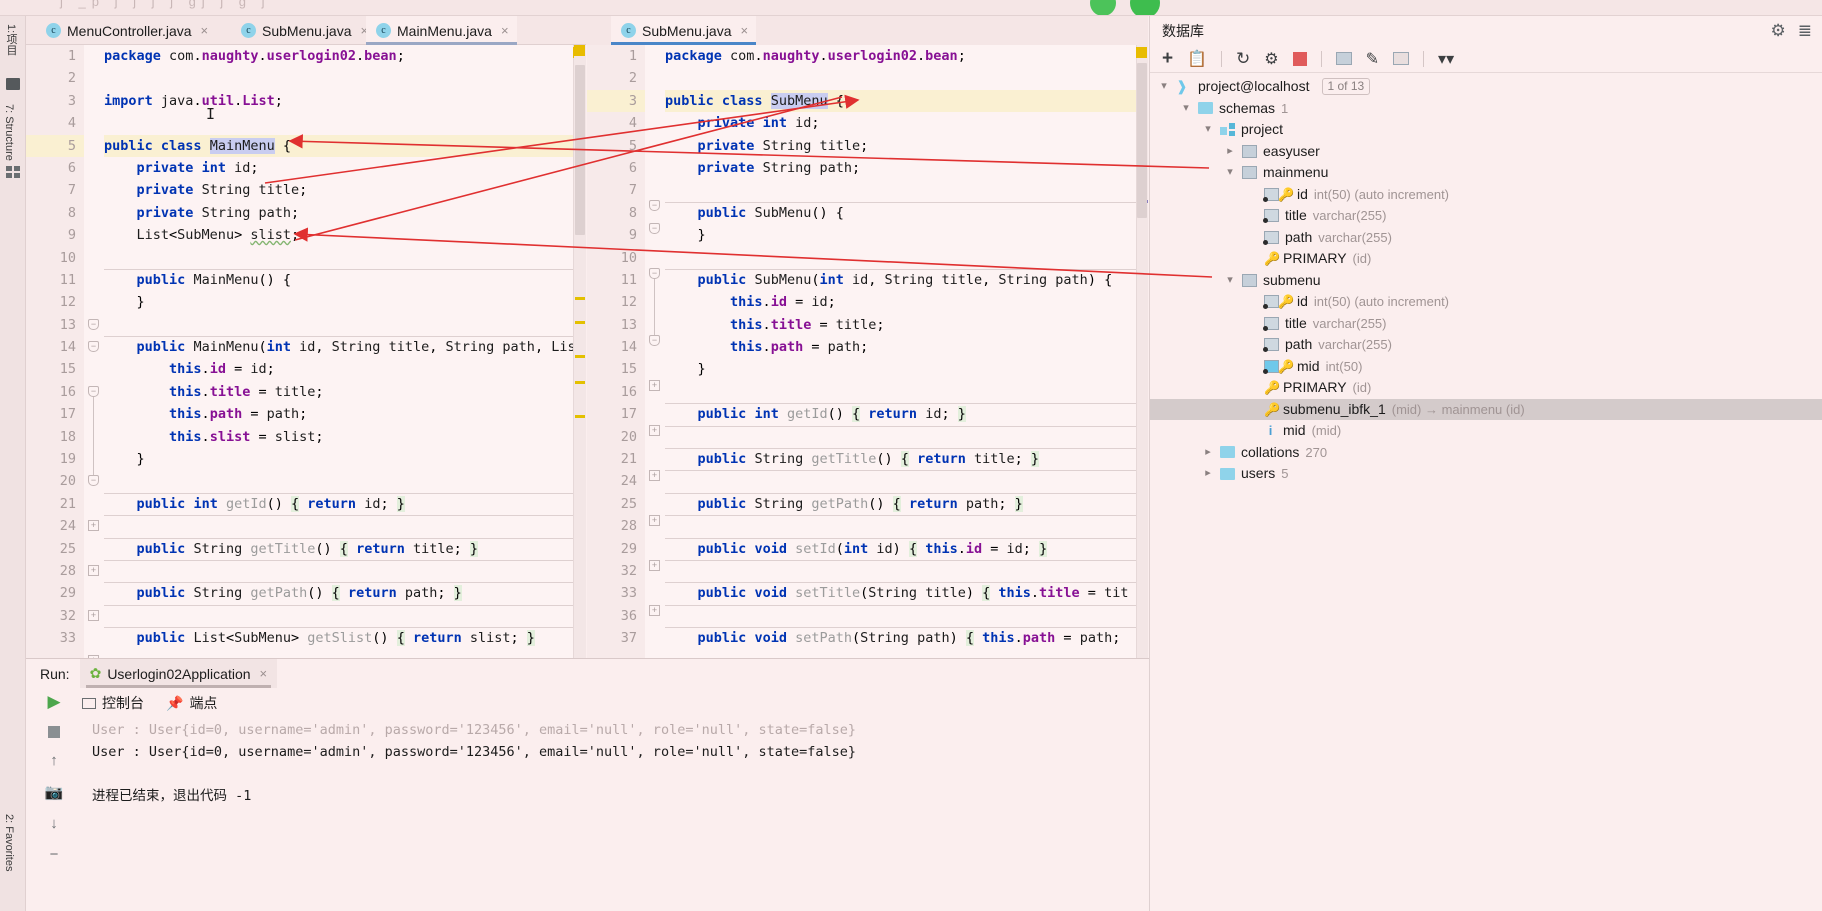 This screenshot has height=911, width=1822. Describe the element at coordinates (1486, 152) in the screenshot. I see `tree-node-easyuser: ▸ easyuser` at that location.